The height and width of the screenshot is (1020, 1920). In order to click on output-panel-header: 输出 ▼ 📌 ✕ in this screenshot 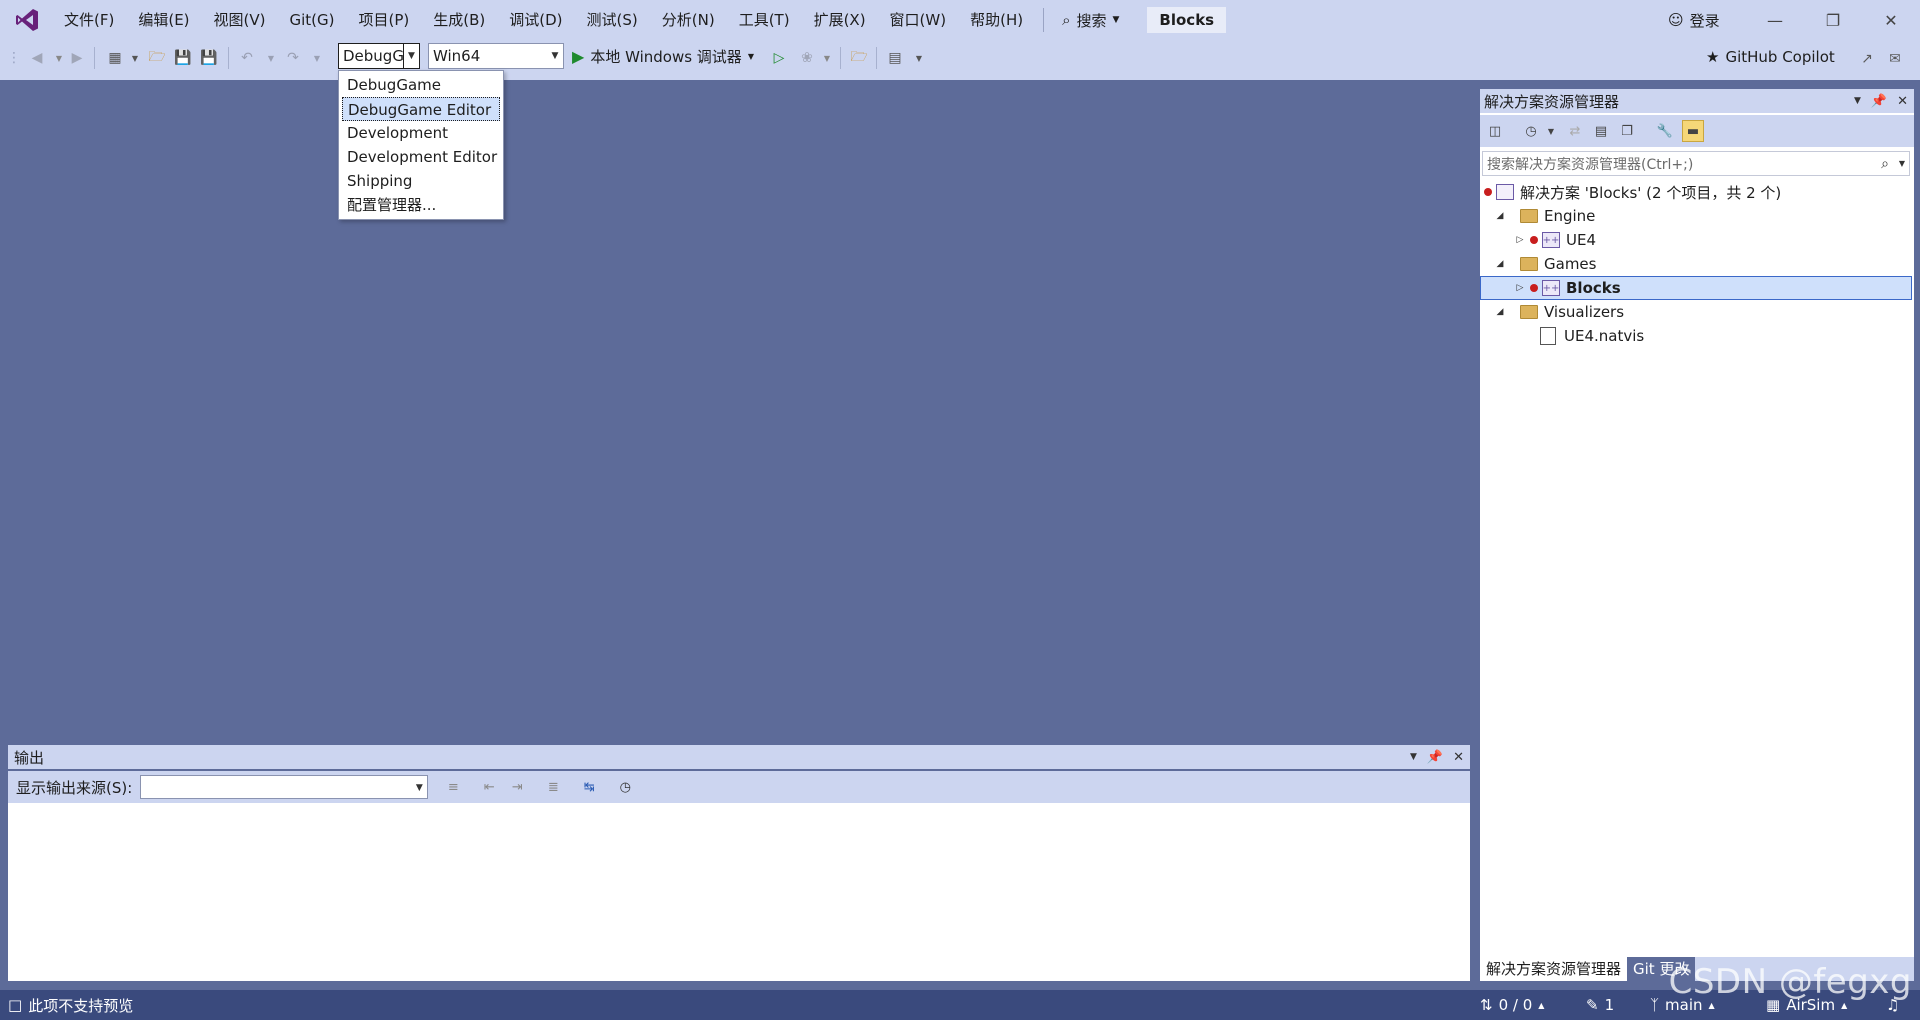, I will do `click(739, 757)`.